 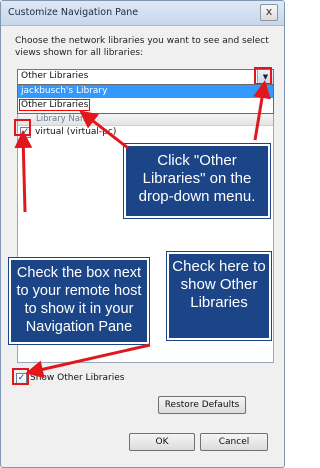 What do you see at coordinates (88, 361) in the screenshot?
I see `arrow-to-show-other-checkbox` at bounding box center [88, 361].